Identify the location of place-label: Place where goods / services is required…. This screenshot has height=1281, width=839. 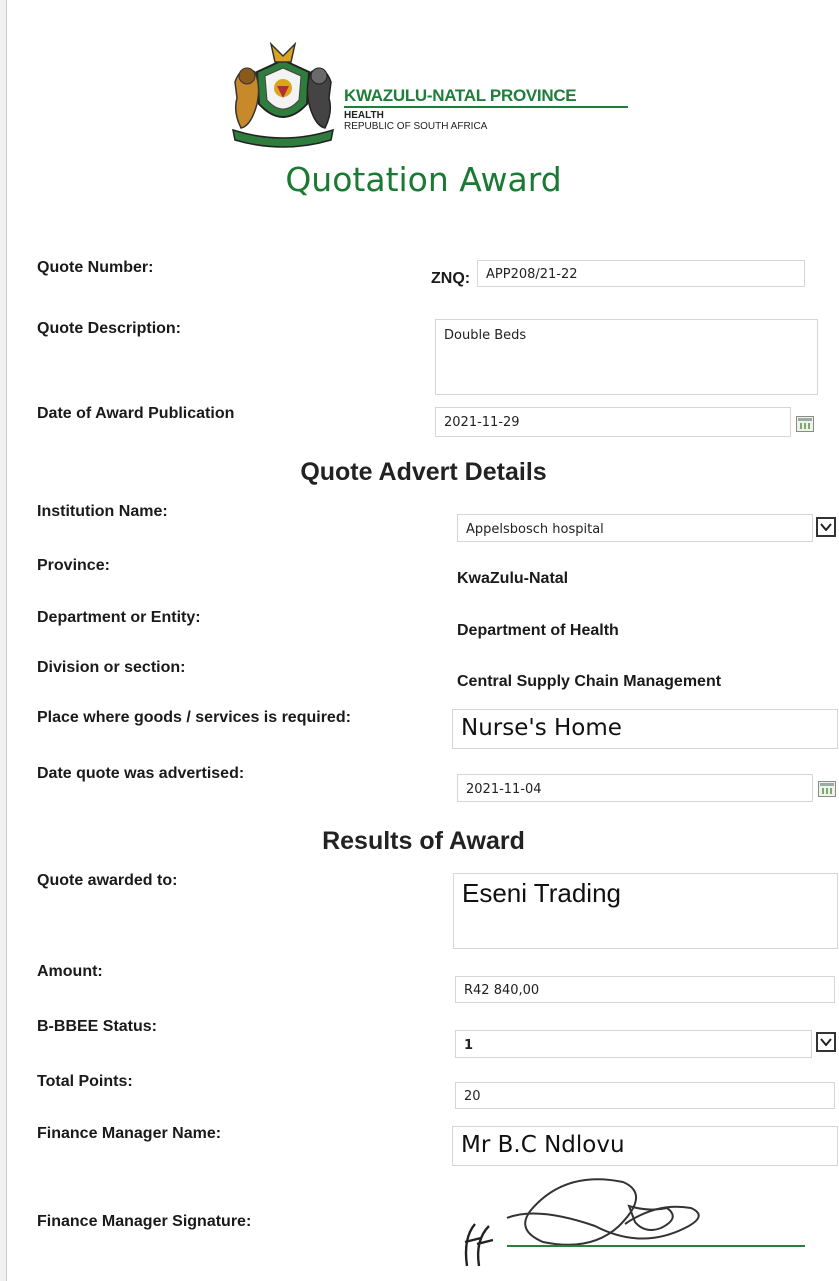
(194, 717).